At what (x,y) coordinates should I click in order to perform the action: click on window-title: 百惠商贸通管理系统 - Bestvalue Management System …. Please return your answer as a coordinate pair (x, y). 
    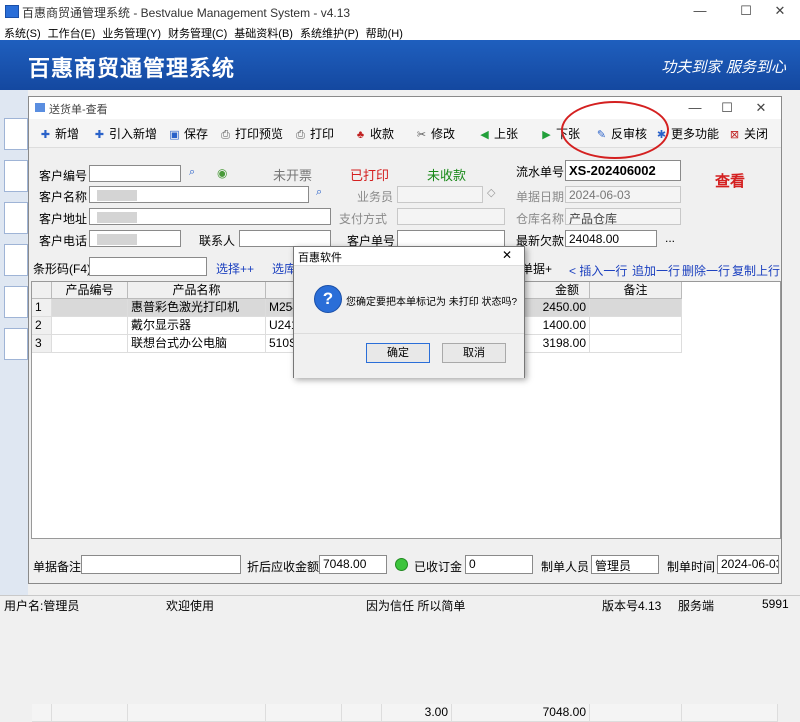
    Looking at the image, I should click on (186, 13).